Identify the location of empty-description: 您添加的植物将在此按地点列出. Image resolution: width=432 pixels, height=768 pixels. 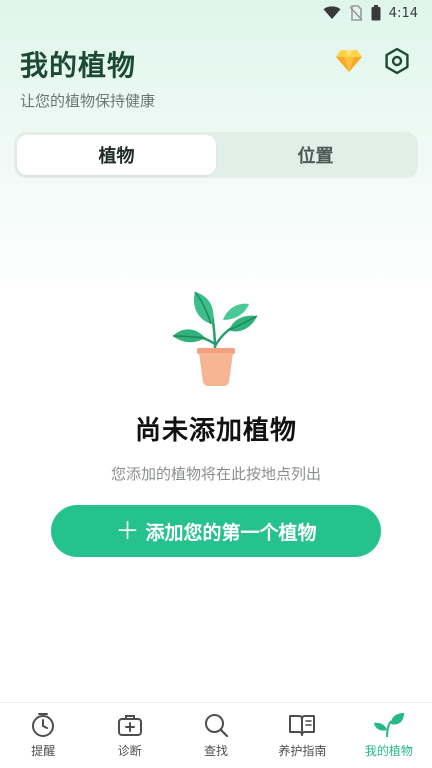
(215, 474).